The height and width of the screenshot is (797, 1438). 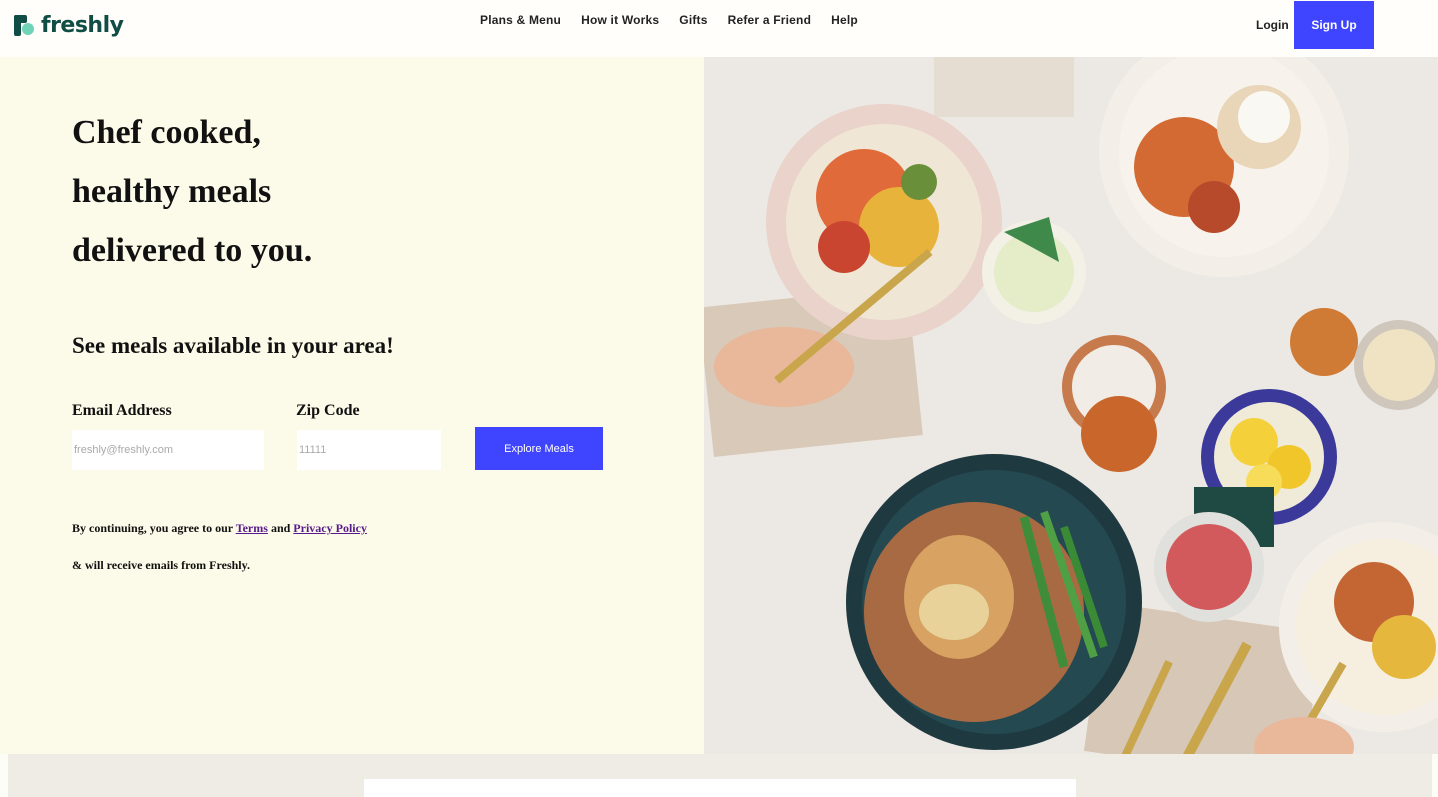 What do you see at coordinates (328, 410) in the screenshot?
I see `zip-code-label: Zip Code` at bounding box center [328, 410].